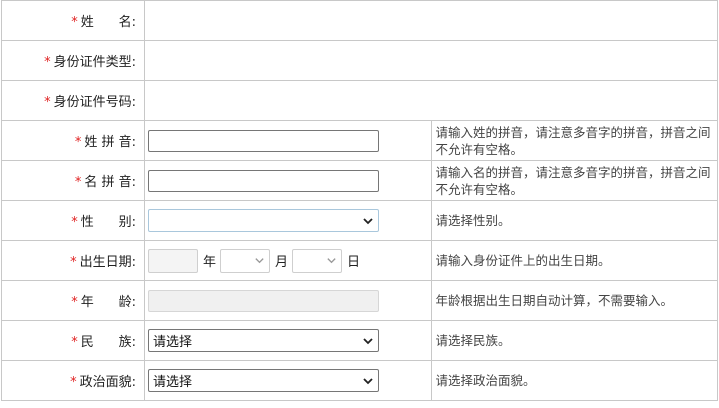  Describe the element at coordinates (431, 60) in the screenshot. I see `id-type-value-cell` at that location.